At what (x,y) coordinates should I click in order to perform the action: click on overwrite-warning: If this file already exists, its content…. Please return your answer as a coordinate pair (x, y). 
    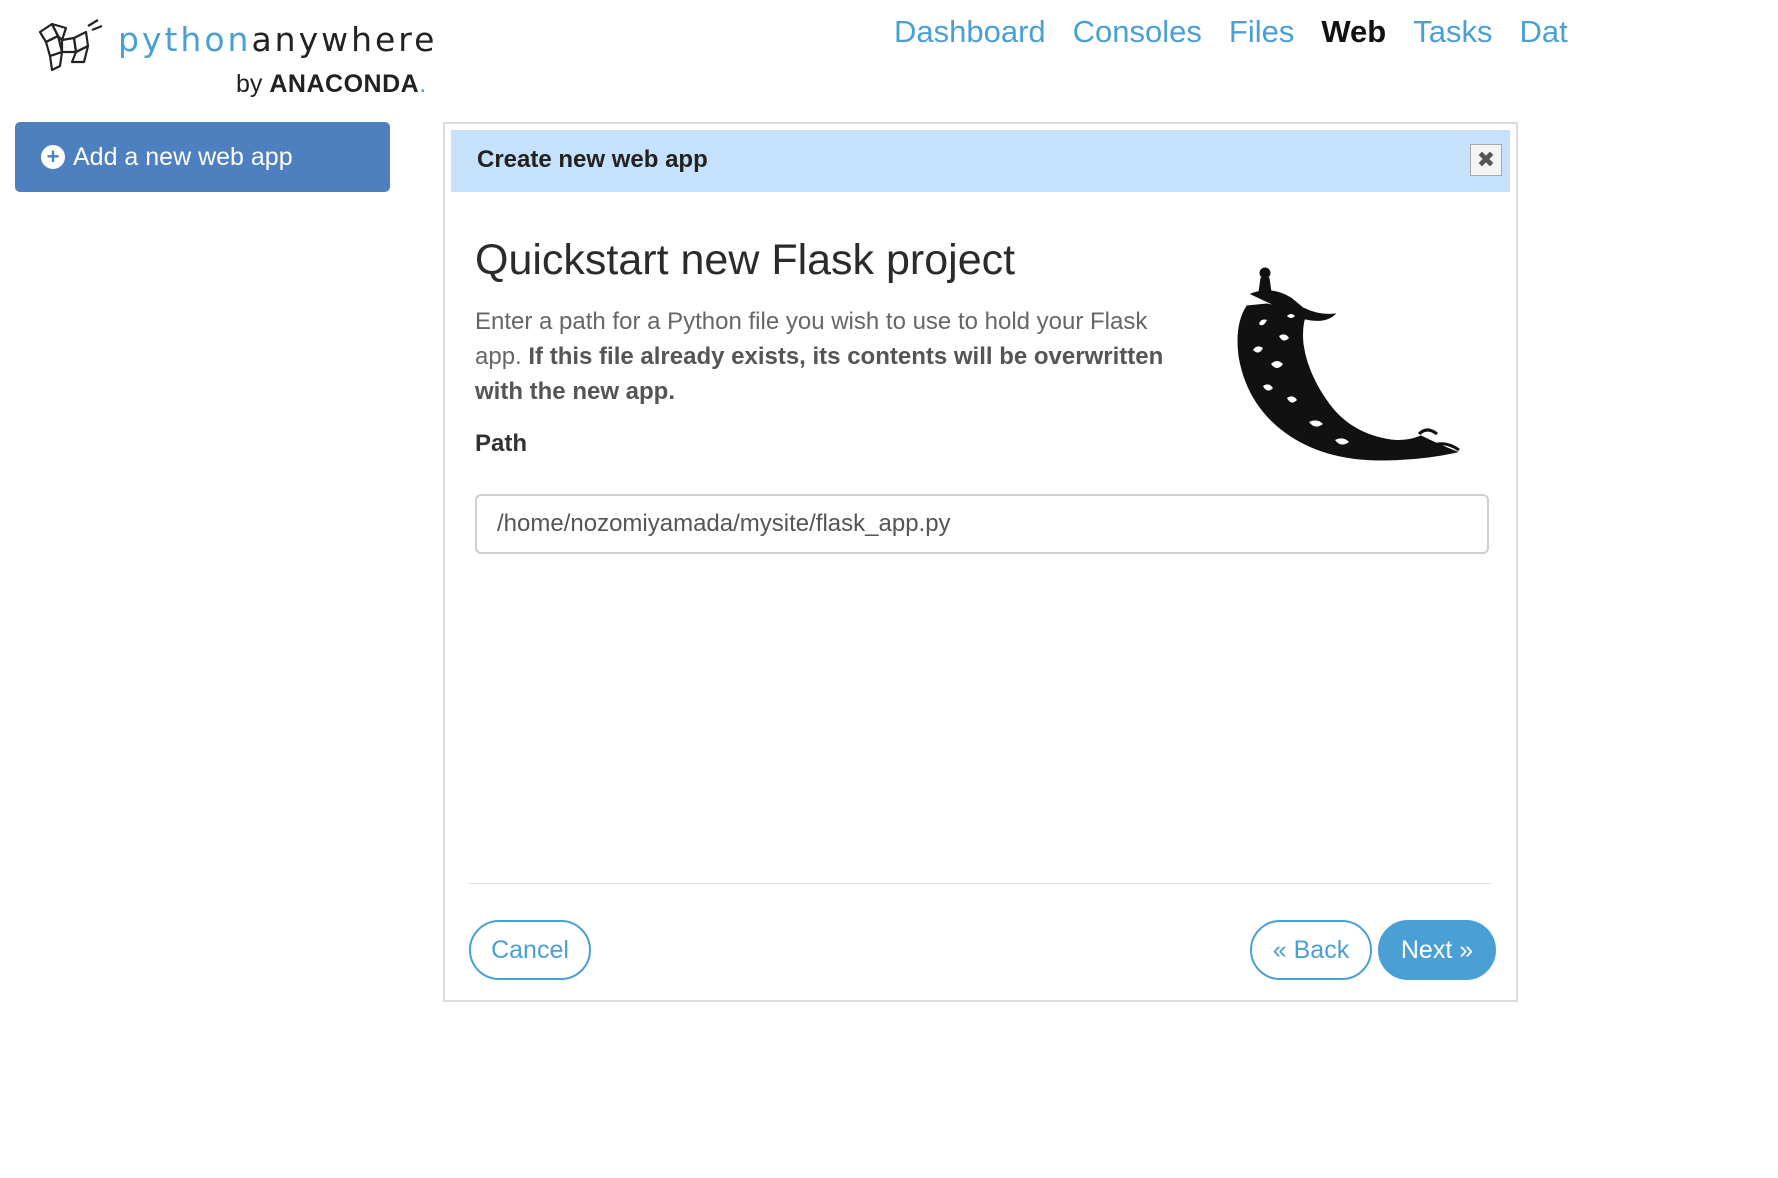
    Looking at the image, I should click on (819, 374).